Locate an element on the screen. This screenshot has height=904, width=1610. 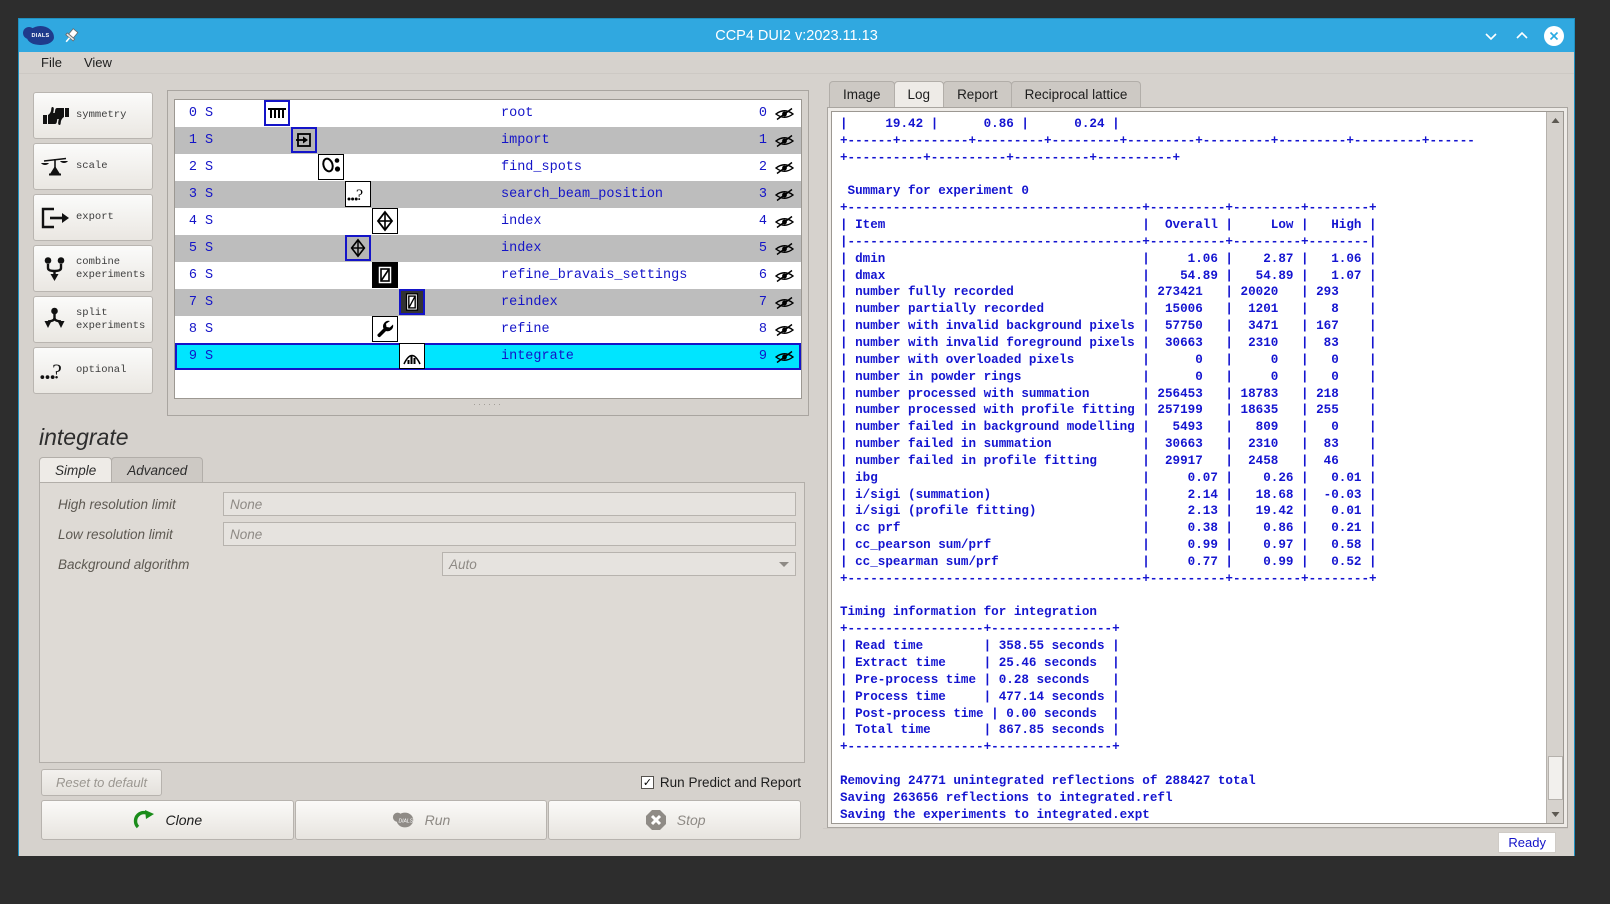
bars-icon is located at coordinates (277, 113).